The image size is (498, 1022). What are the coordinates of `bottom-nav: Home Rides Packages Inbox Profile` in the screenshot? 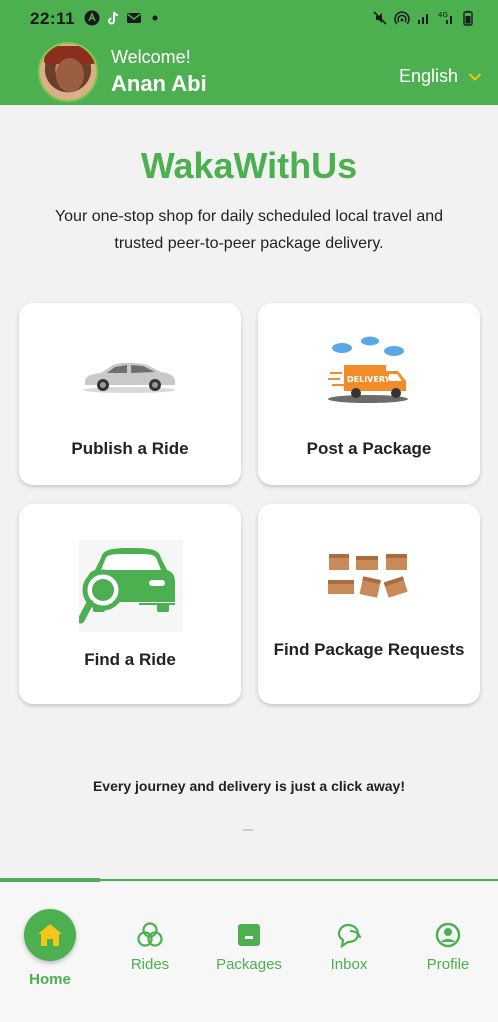 It's located at (249, 952).